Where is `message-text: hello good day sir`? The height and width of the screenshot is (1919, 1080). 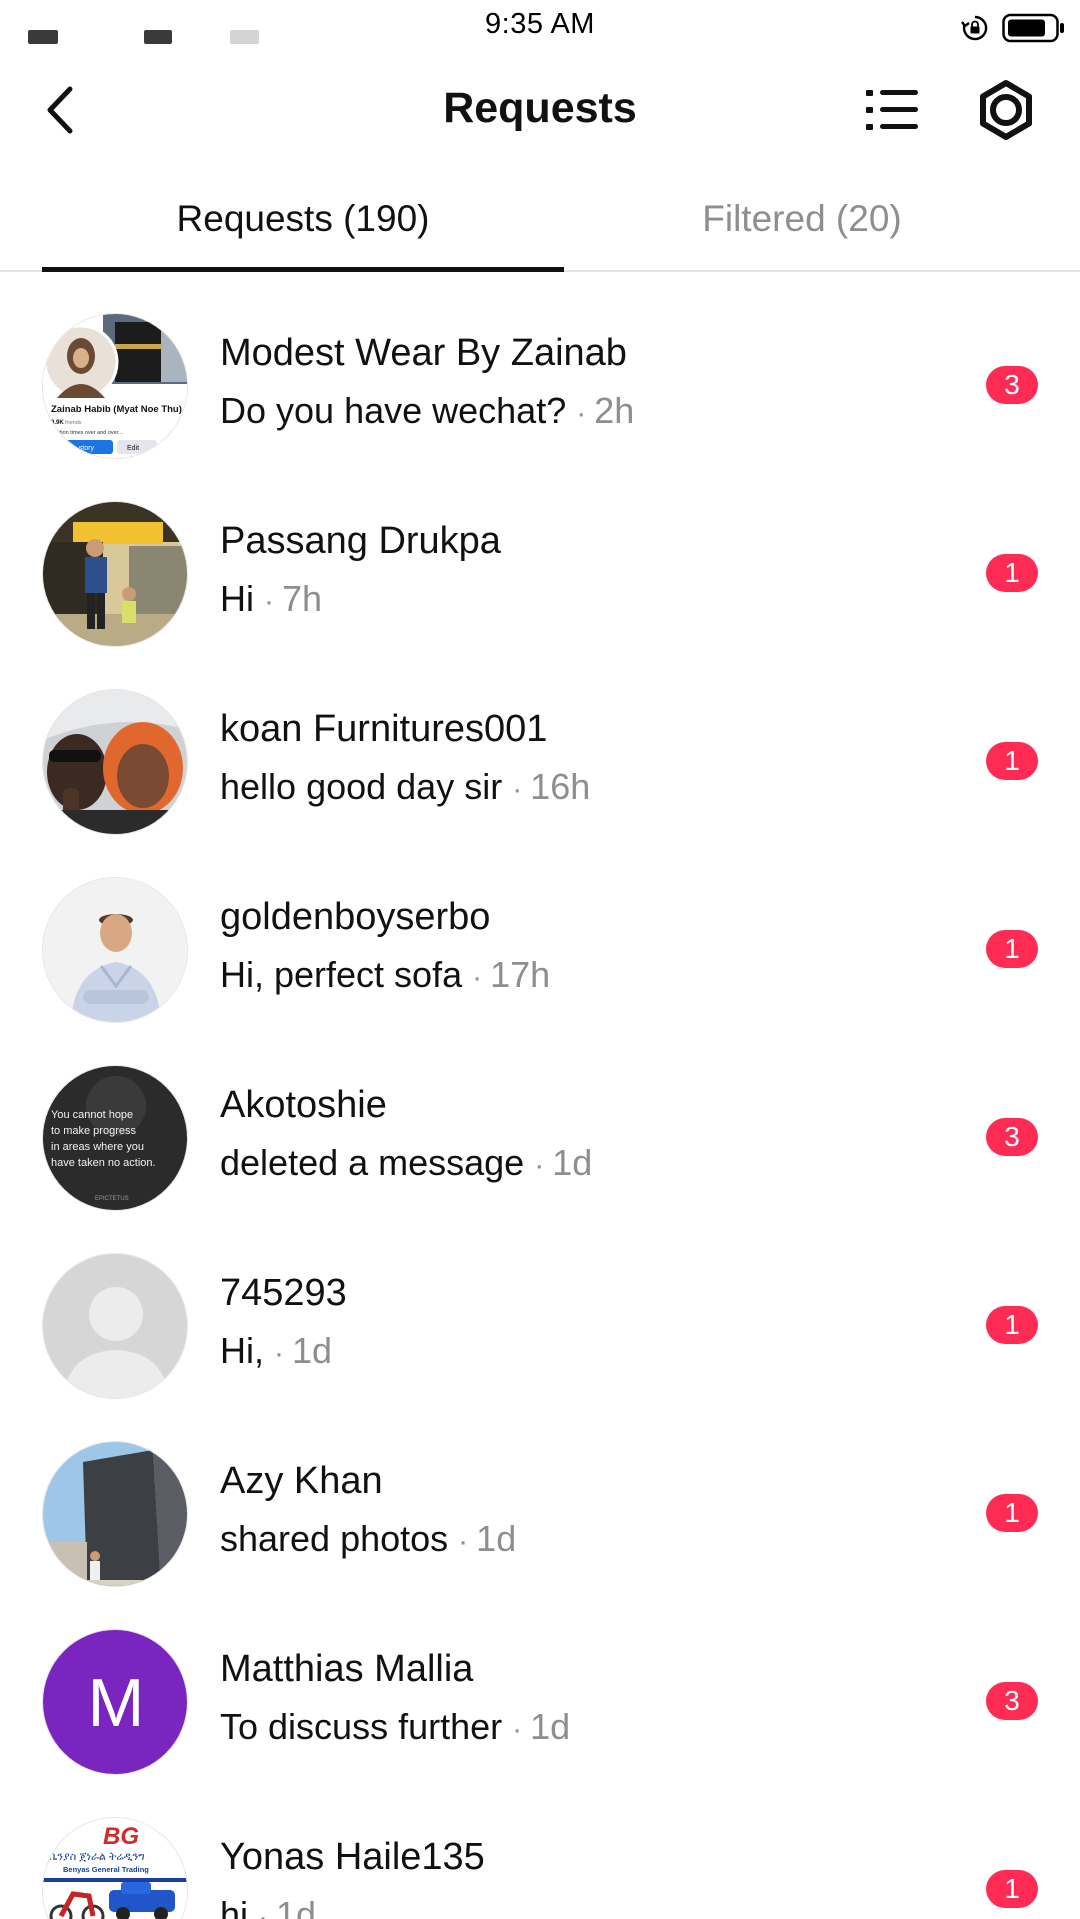
message-text: hello good day sir is located at coordinates (361, 786).